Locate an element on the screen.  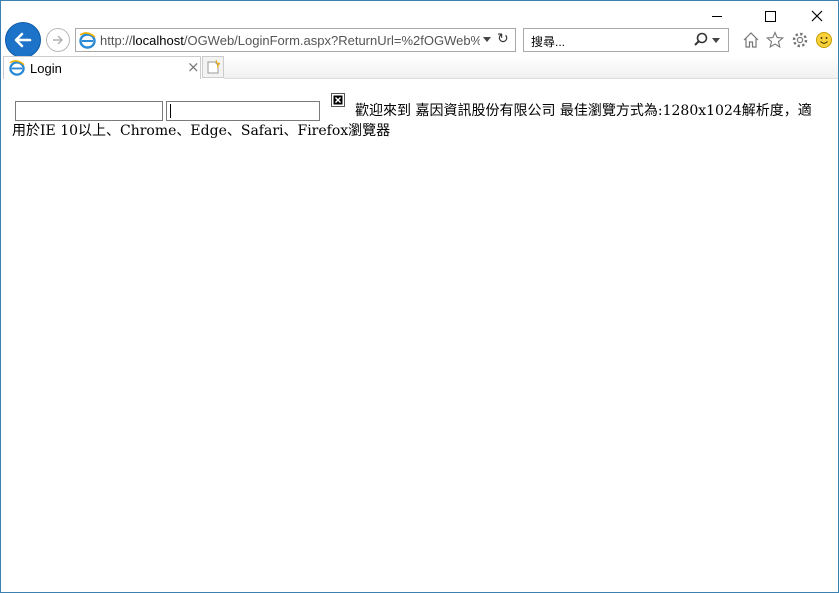
star-icon is located at coordinates (775, 40).